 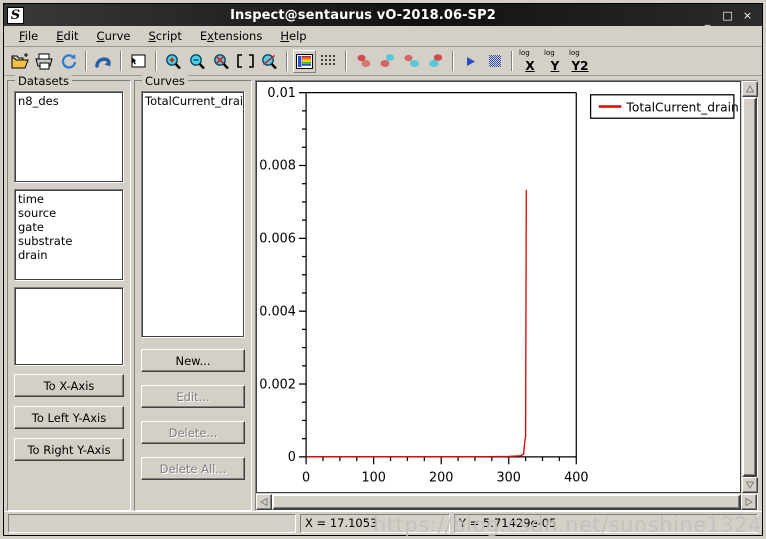 What do you see at coordinates (69, 101) in the screenshot?
I see `list-item: n8_des` at bounding box center [69, 101].